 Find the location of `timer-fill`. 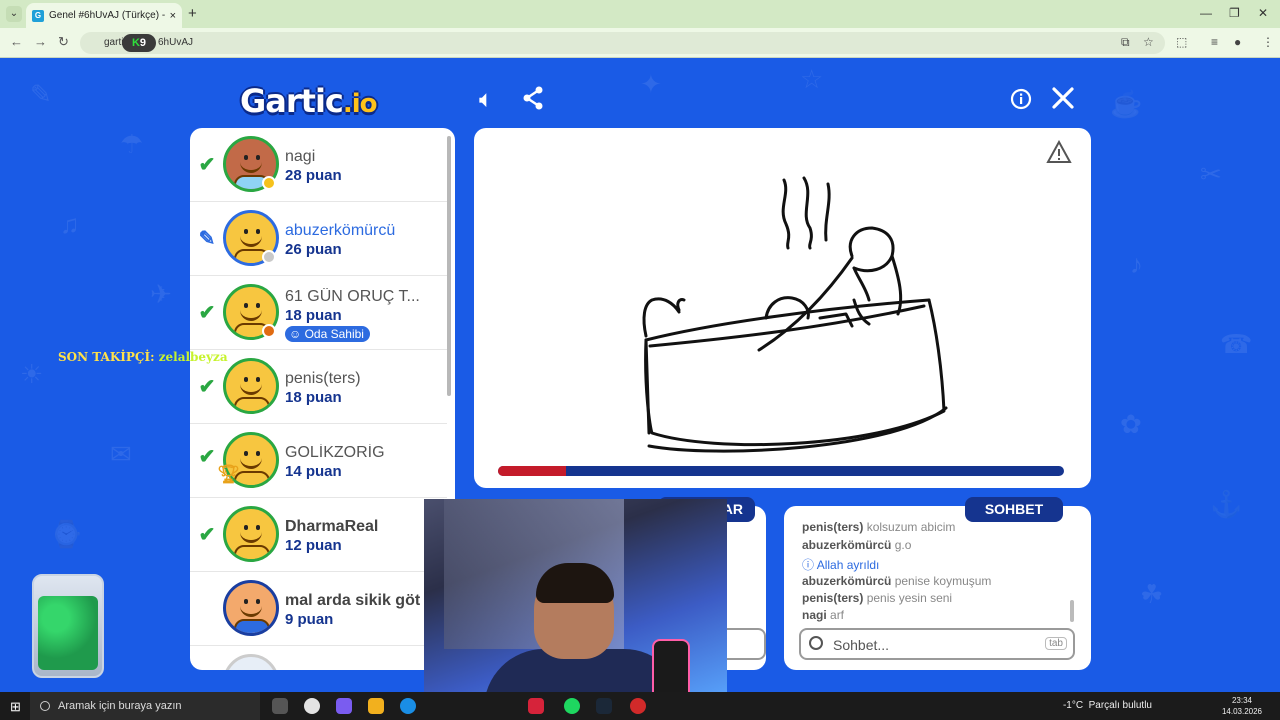

timer-fill is located at coordinates (532, 471).